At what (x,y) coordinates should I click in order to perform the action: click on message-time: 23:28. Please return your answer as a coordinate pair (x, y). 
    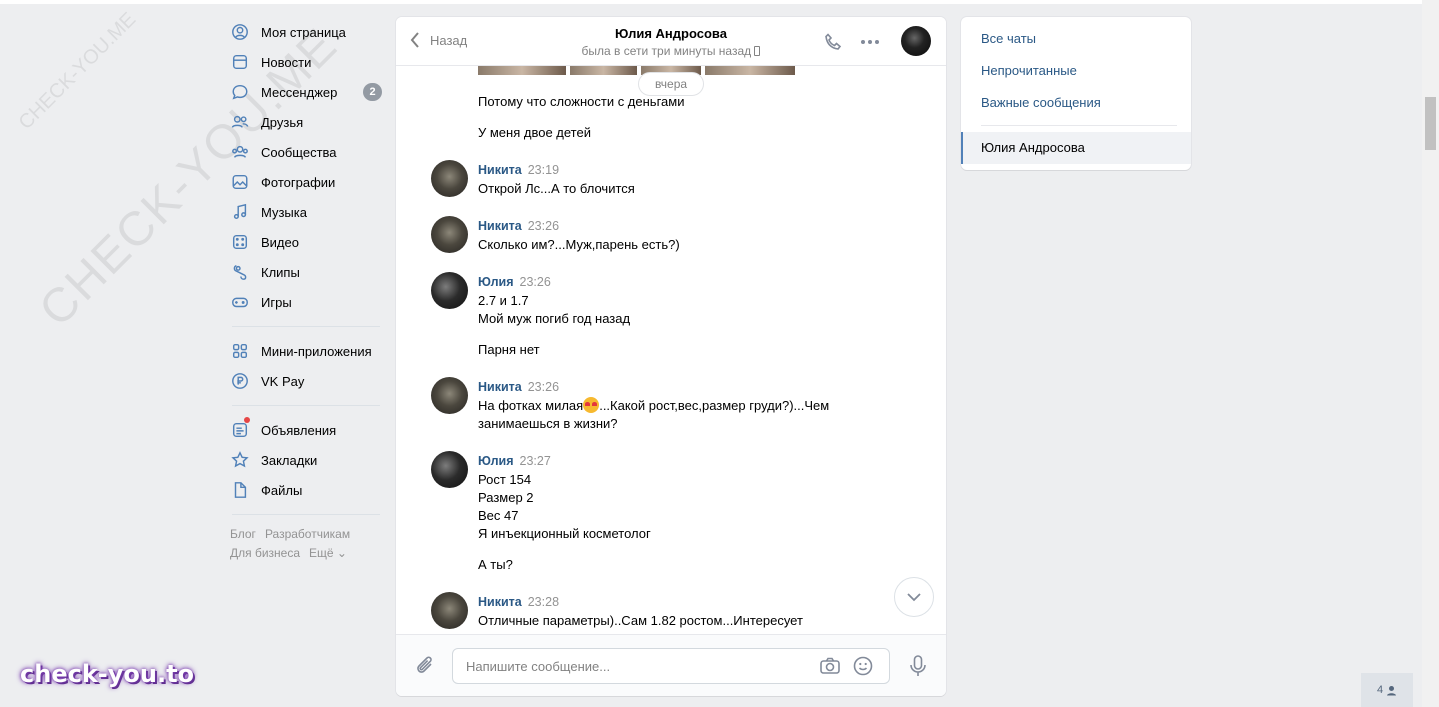
    Looking at the image, I should click on (543, 602).